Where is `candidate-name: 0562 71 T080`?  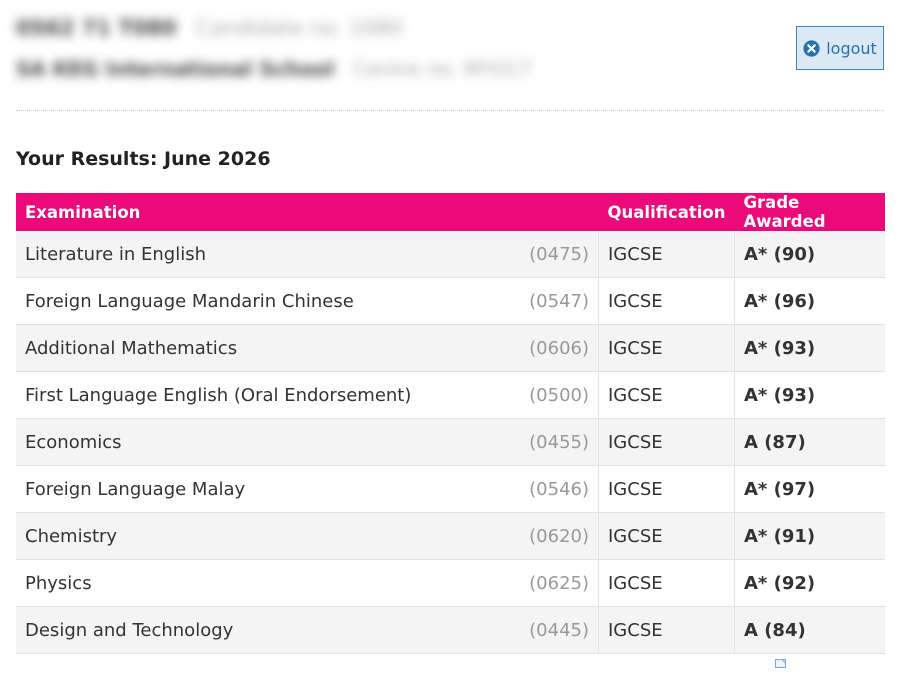 candidate-name: 0562 71 T080 is located at coordinates (96, 28).